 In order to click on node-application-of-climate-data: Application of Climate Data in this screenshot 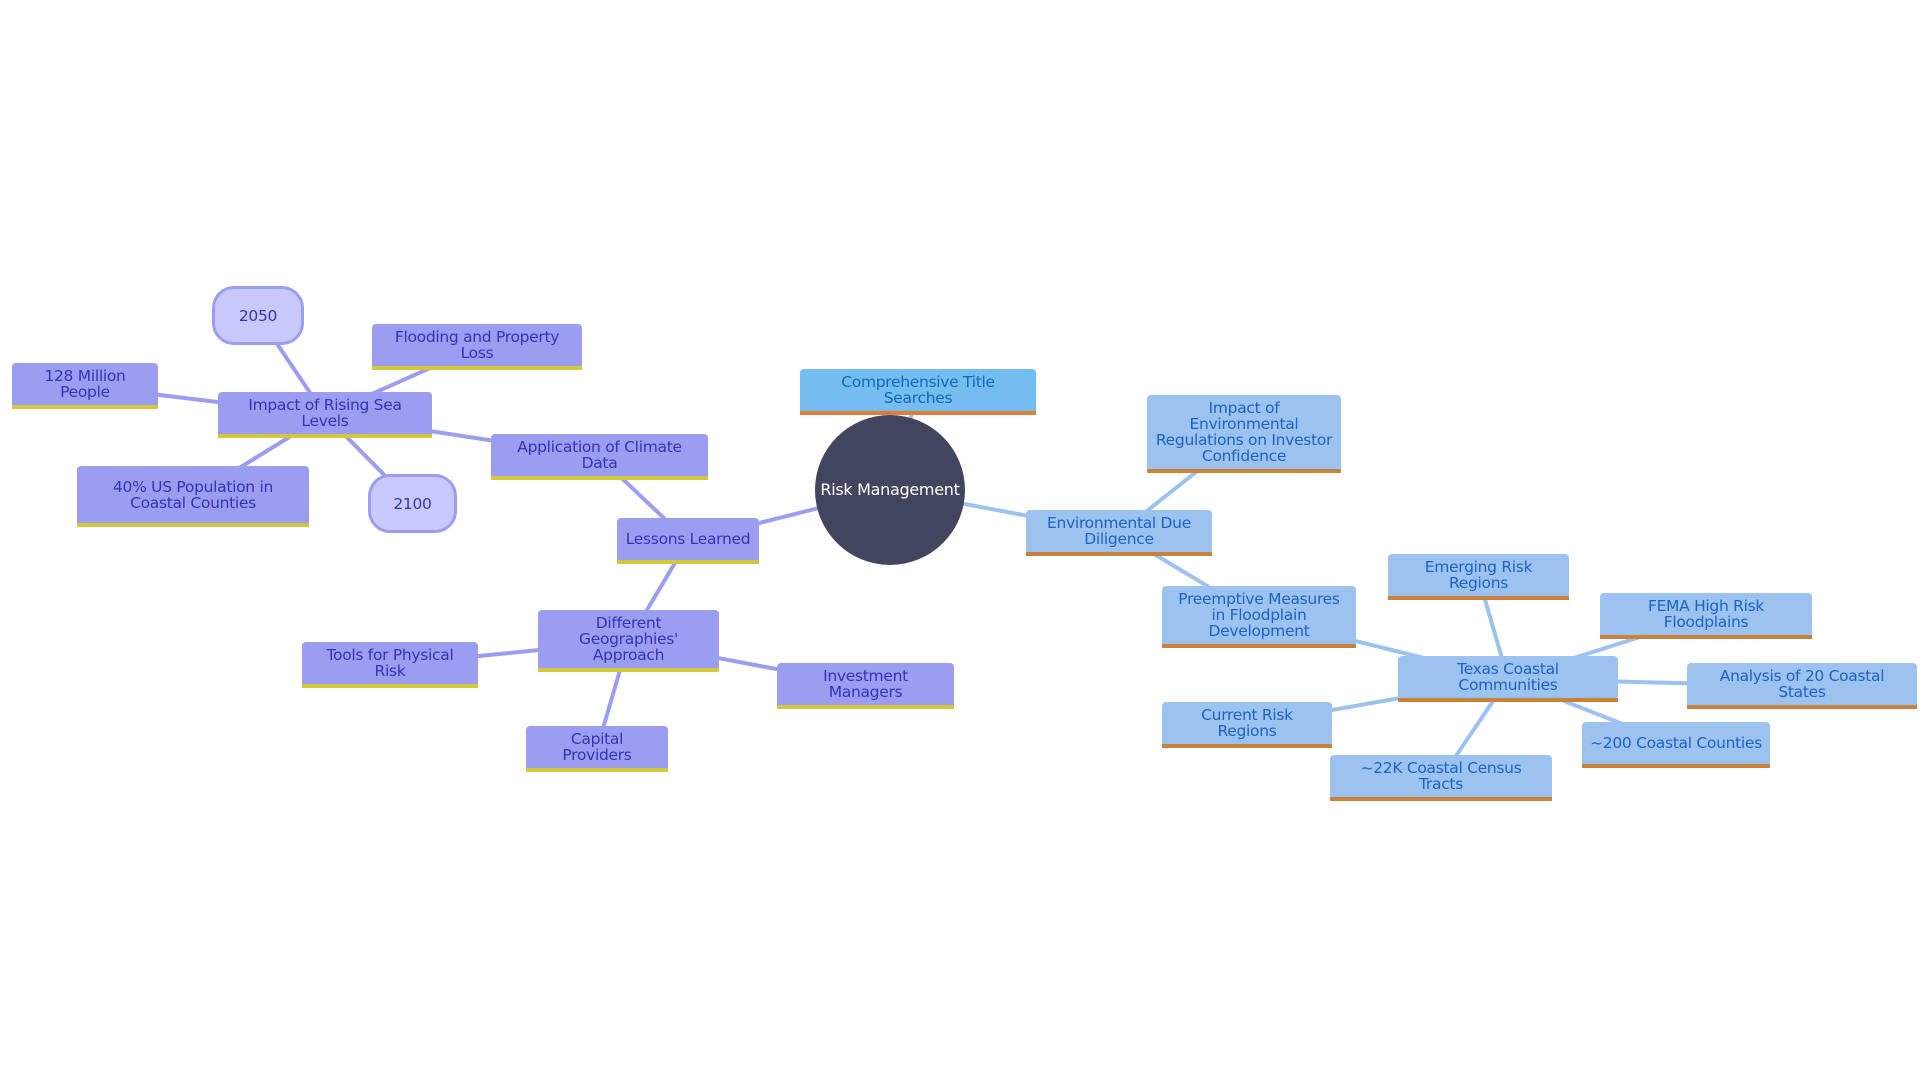, I will do `click(599, 457)`.